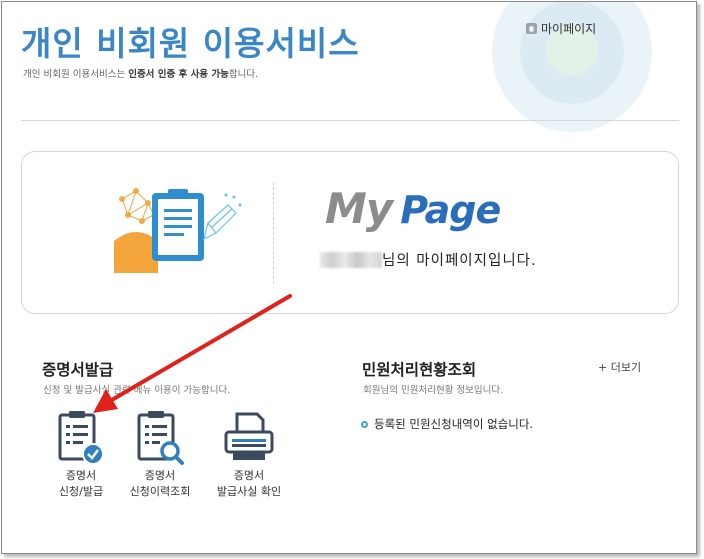 The image size is (704, 559). What do you see at coordinates (190, 43) in the screenshot?
I see `page-title: 개인 비회원 이용서비스` at bounding box center [190, 43].